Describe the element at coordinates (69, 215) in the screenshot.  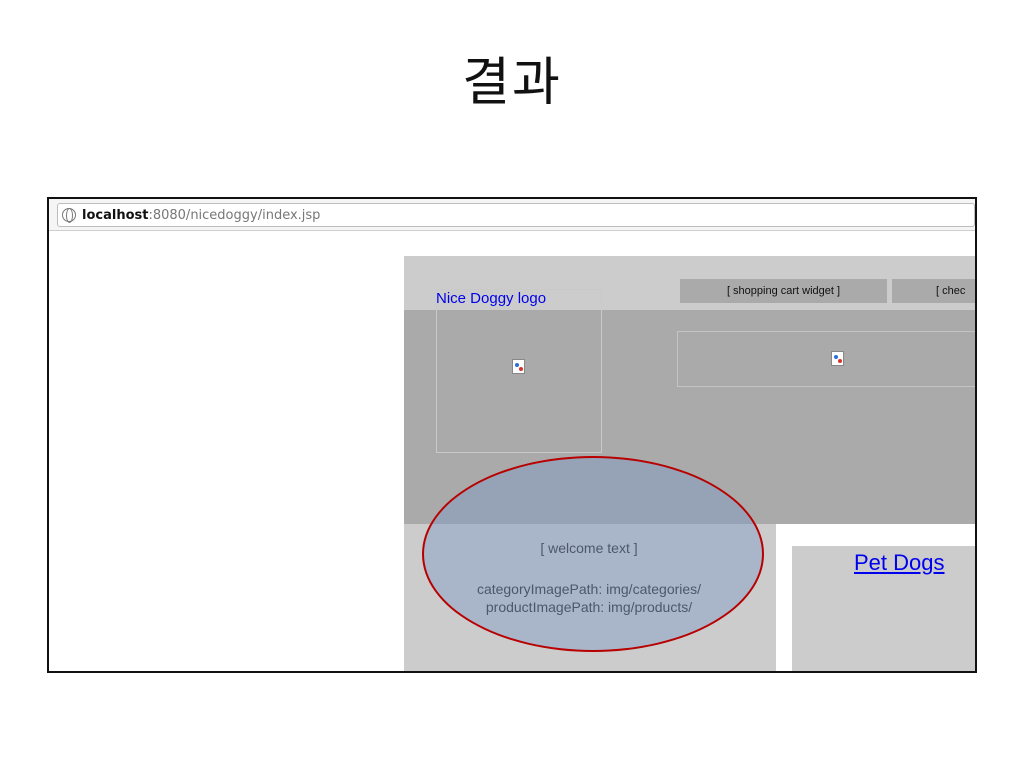
I see `globe-icon` at that location.